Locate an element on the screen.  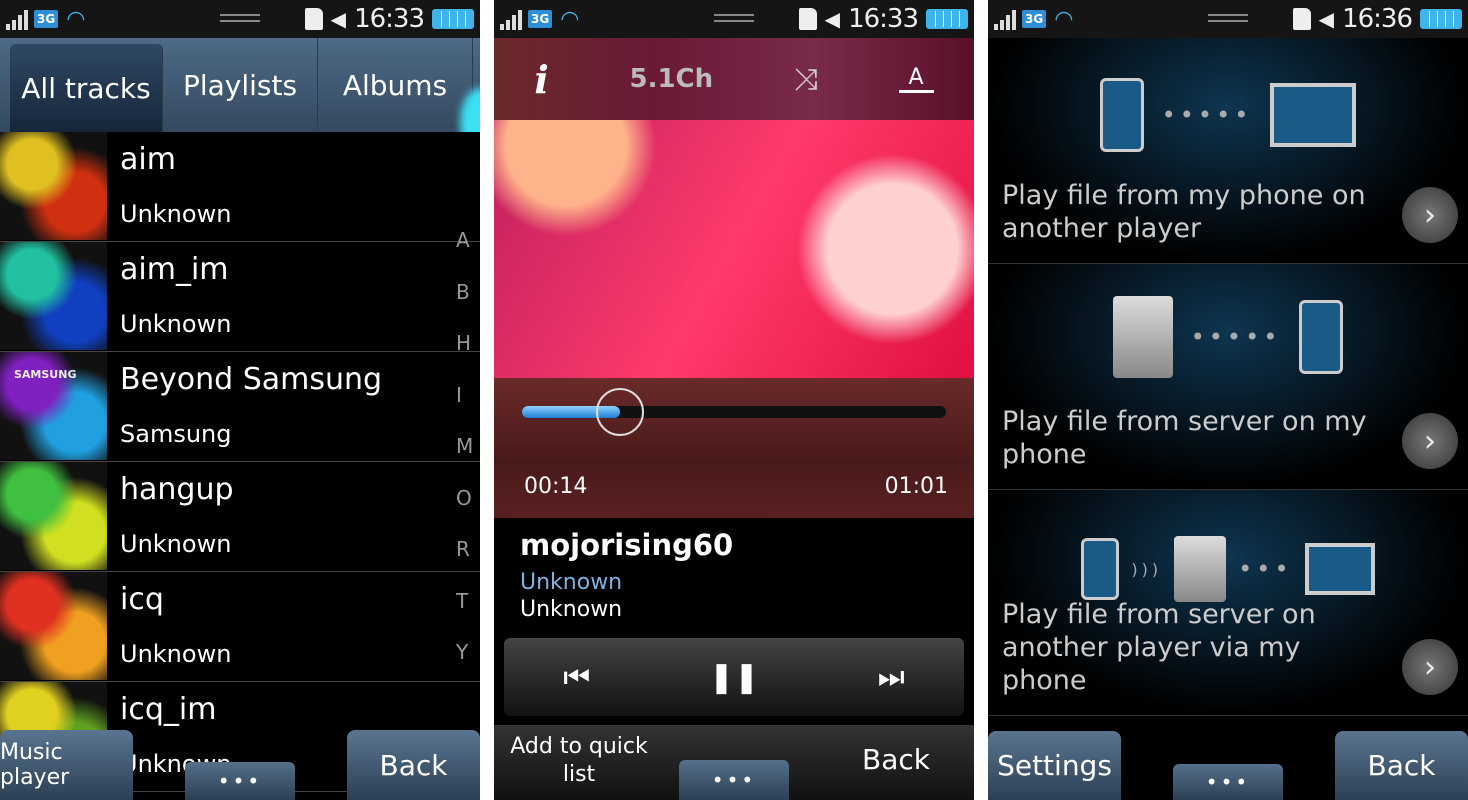
playback-controls: ⏮ ❚❚ ⏭ is located at coordinates (734, 677).